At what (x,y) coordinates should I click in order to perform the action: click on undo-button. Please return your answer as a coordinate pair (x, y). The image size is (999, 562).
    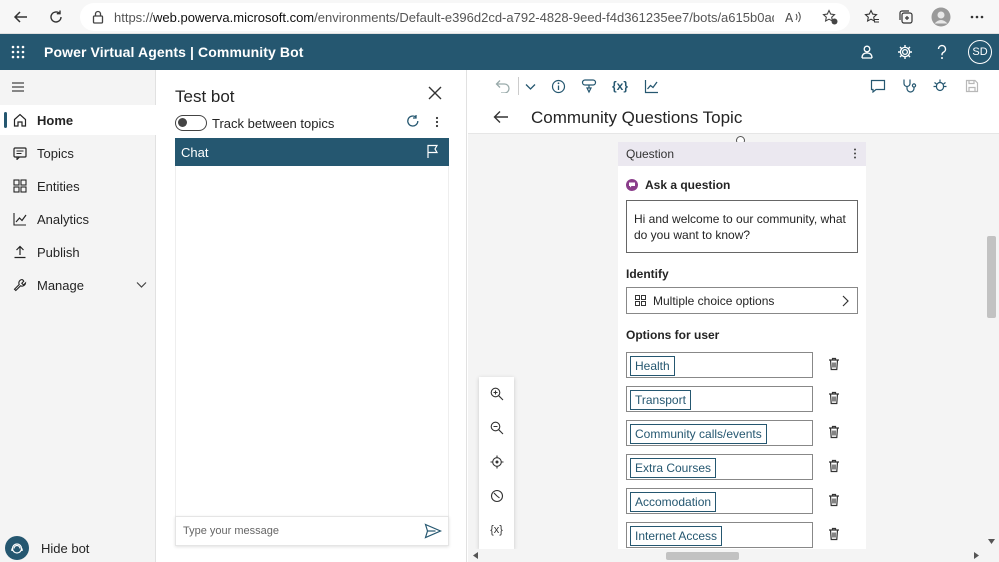
    Looking at the image, I should click on (503, 86).